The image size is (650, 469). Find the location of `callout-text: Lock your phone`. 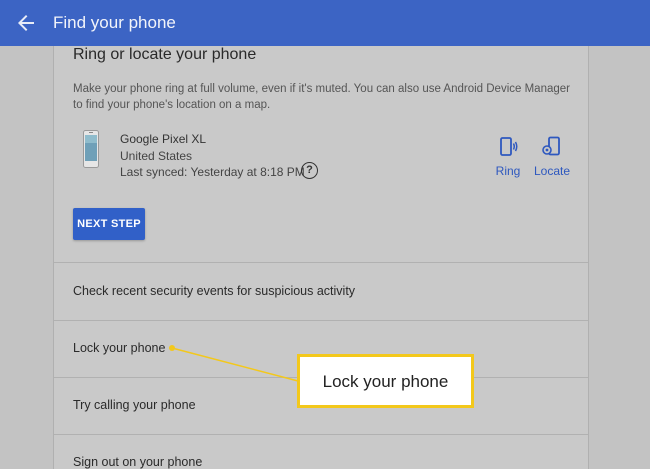

callout-text: Lock your phone is located at coordinates (385, 381).